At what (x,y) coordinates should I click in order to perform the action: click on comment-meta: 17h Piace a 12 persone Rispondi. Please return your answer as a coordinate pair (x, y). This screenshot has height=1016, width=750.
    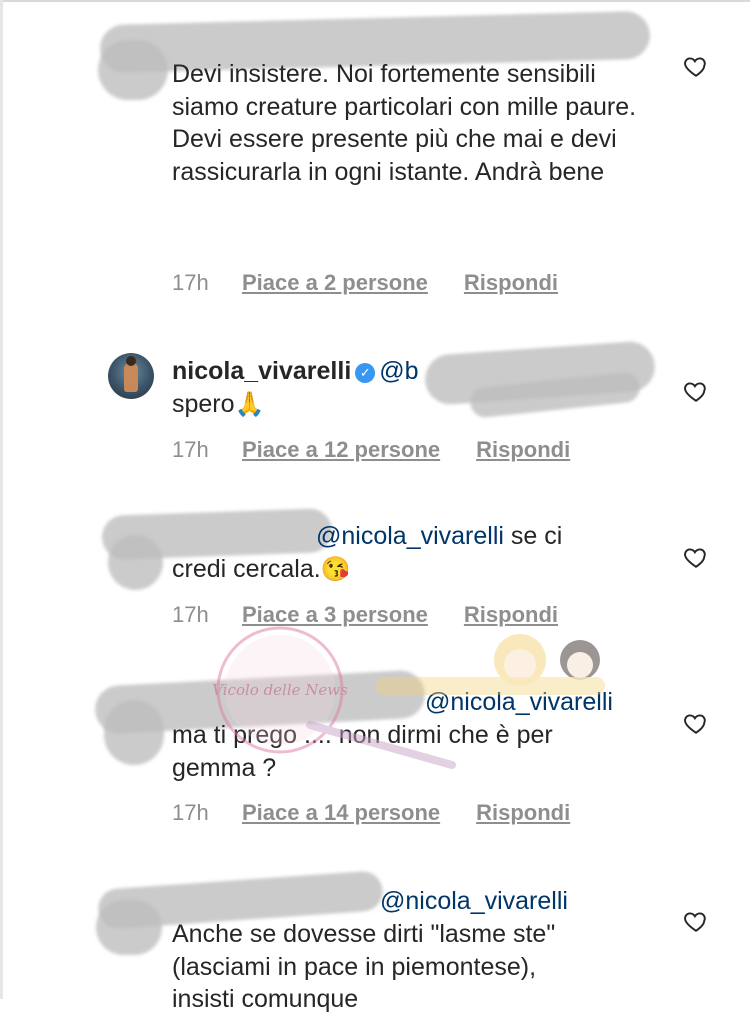
    Looking at the image, I should click on (371, 450).